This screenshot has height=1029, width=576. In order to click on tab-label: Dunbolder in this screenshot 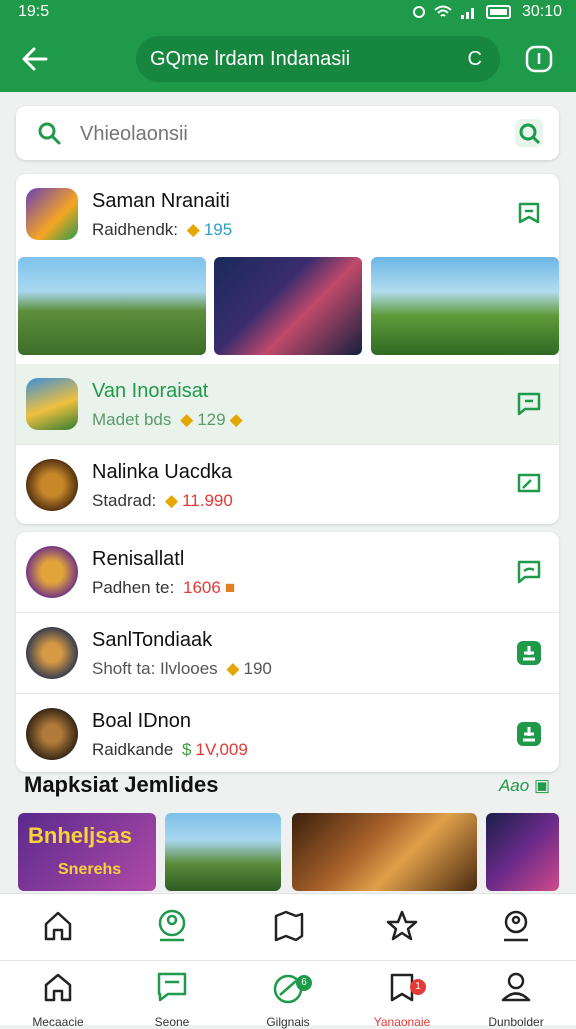, I will do `click(516, 1022)`.